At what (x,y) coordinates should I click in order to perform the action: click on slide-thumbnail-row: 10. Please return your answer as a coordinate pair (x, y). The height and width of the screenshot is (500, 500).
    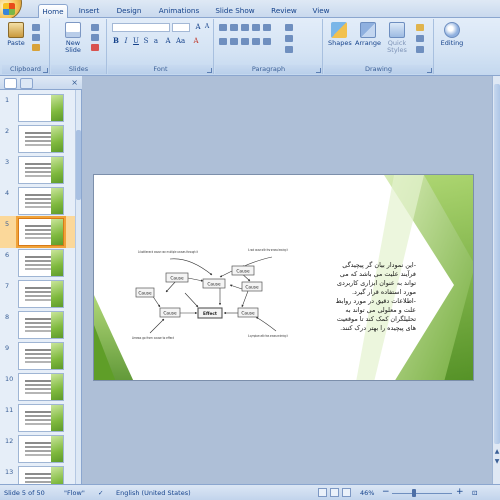
    Looking at the image, I should click on (38, 388).